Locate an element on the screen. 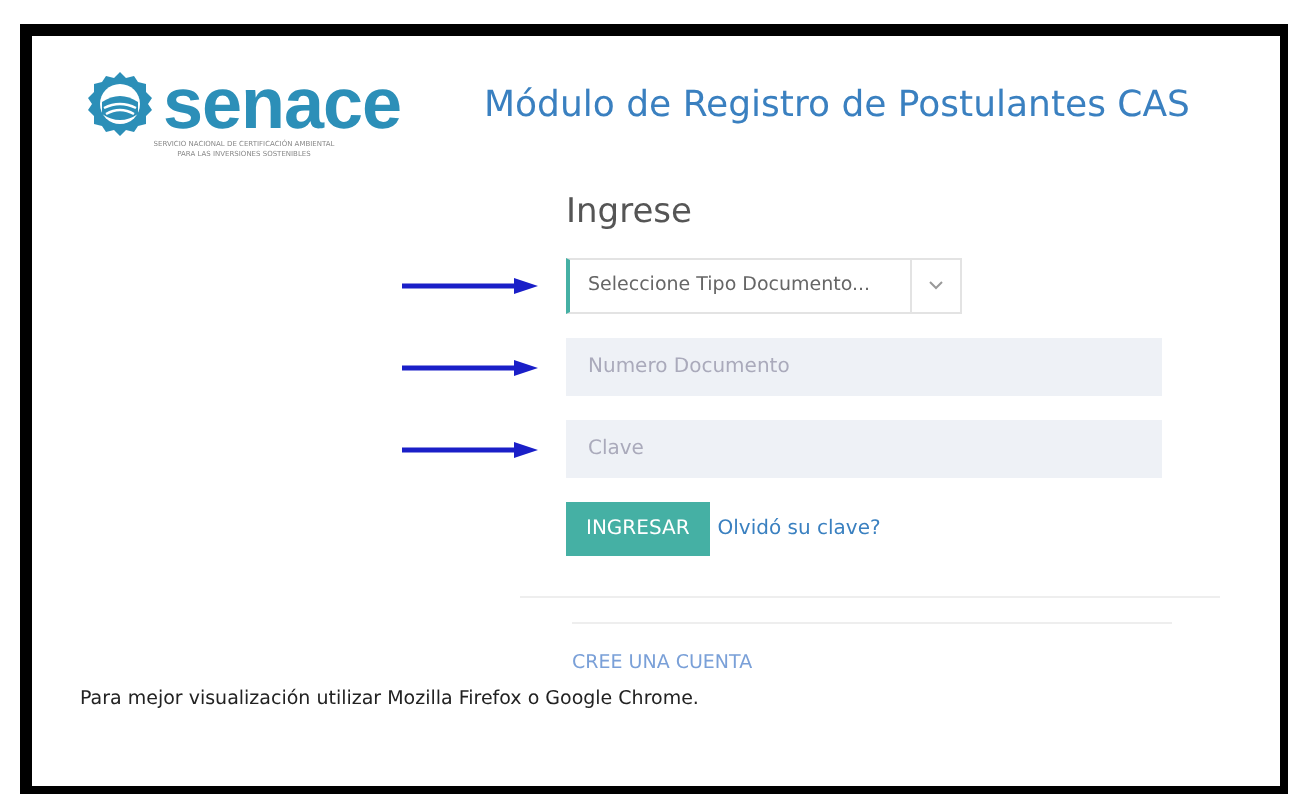 The height and width of the screenshot is (810, 1296). login-button: INGRESAR is located at coordinates (638, 529).